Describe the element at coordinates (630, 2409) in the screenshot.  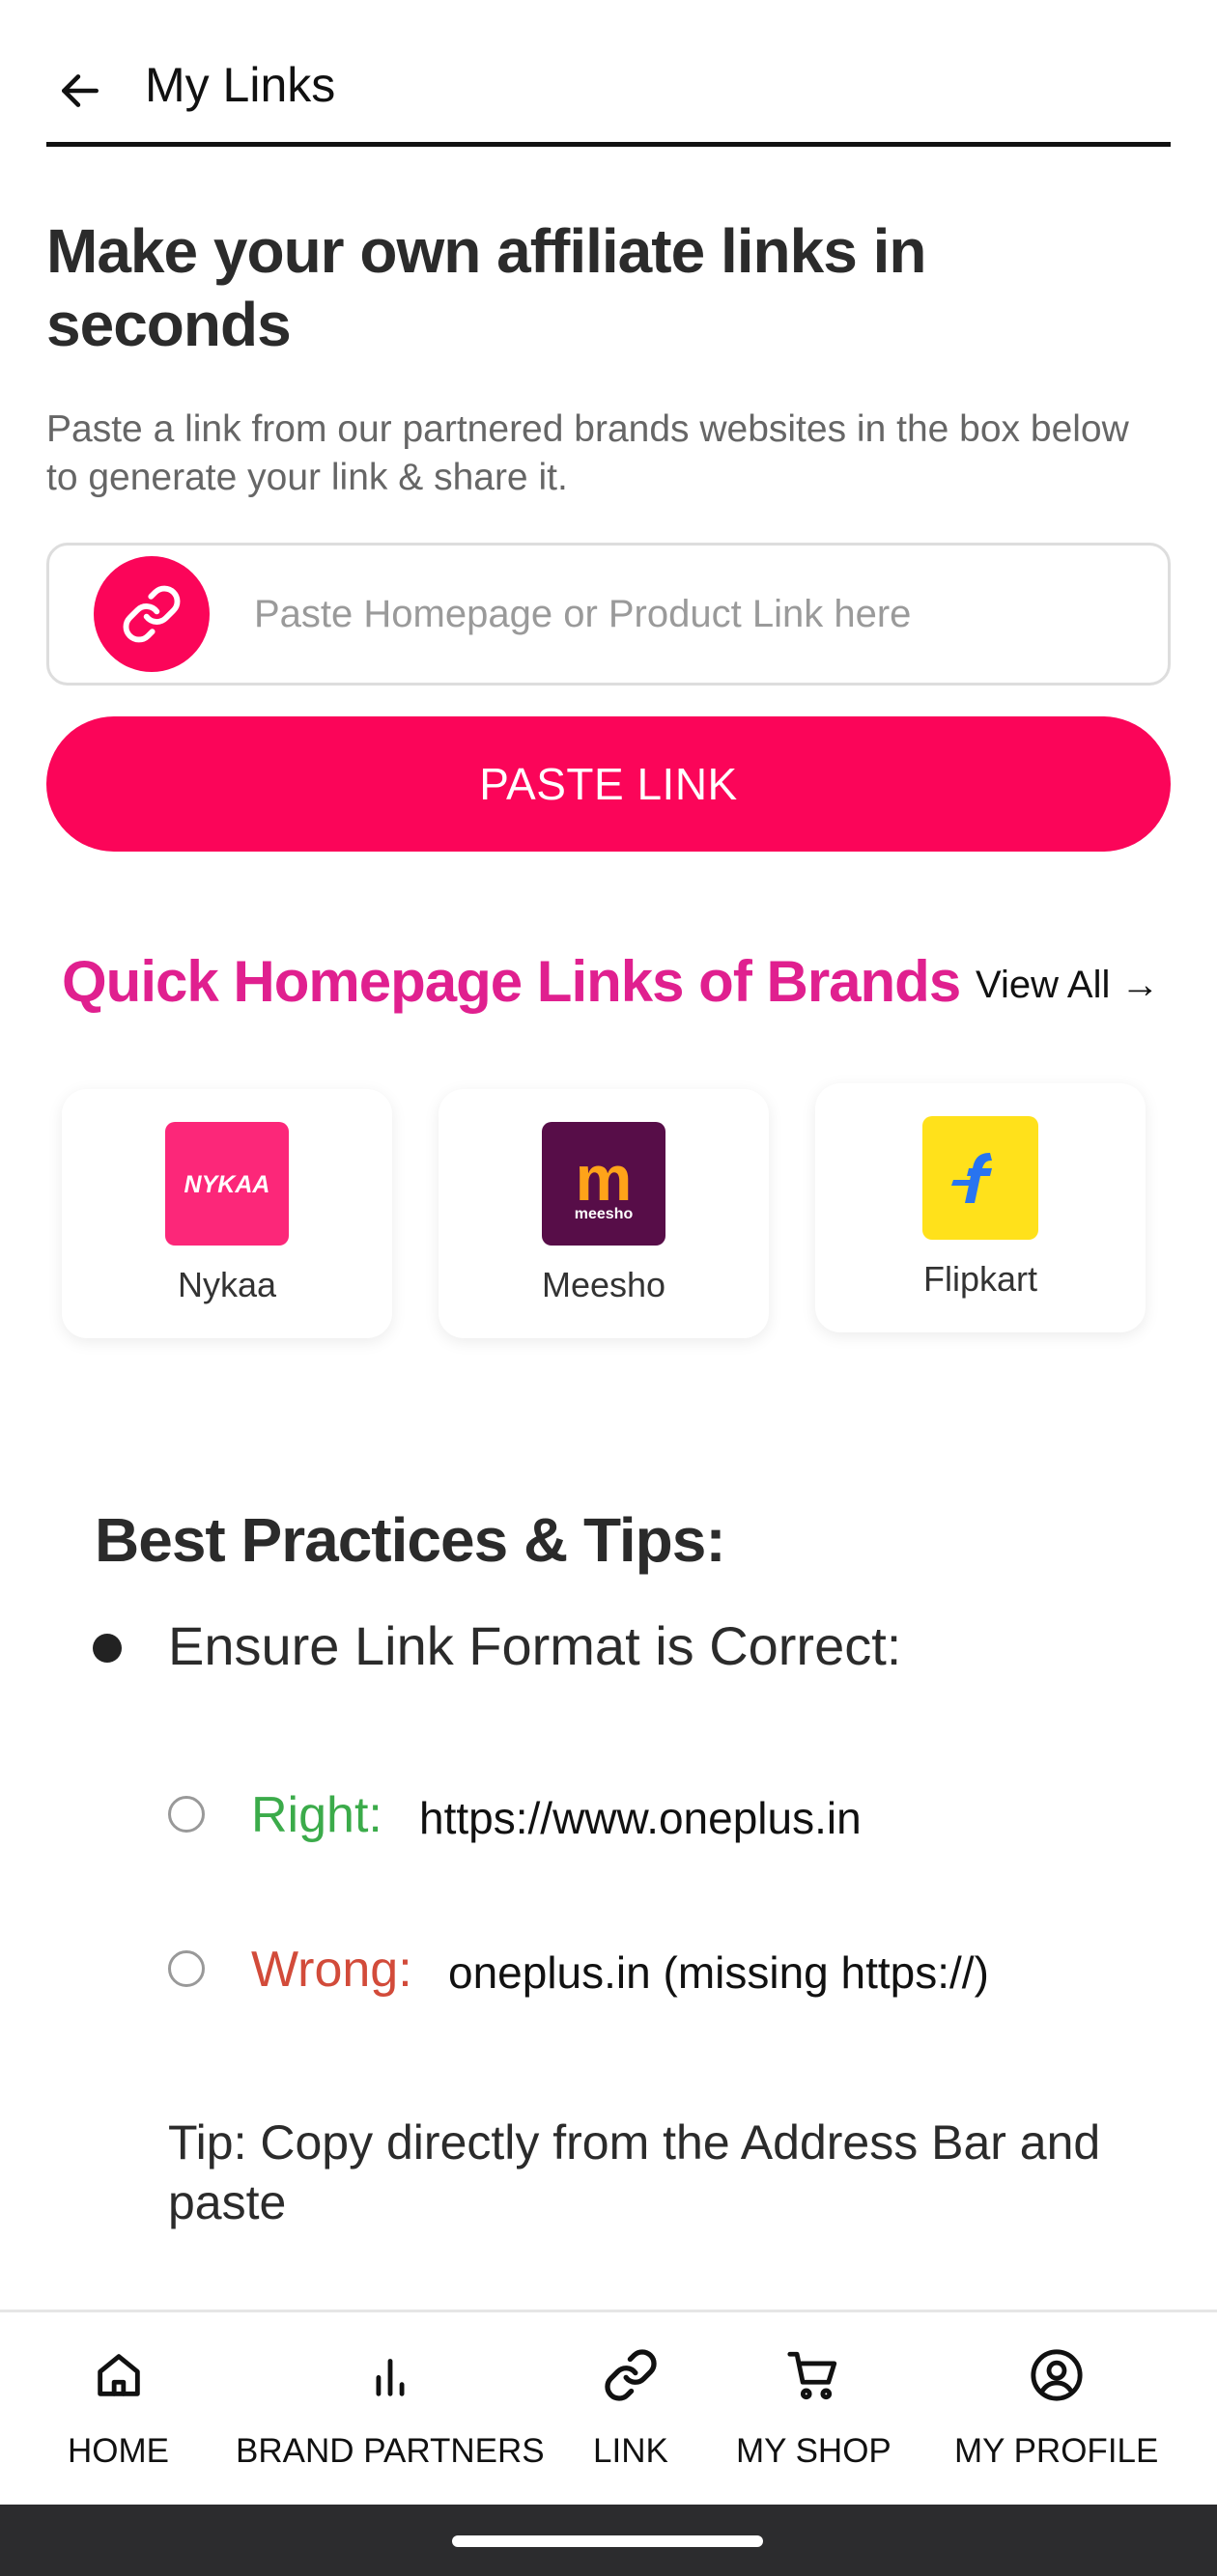
I see `nav-link: LINK` at that location.